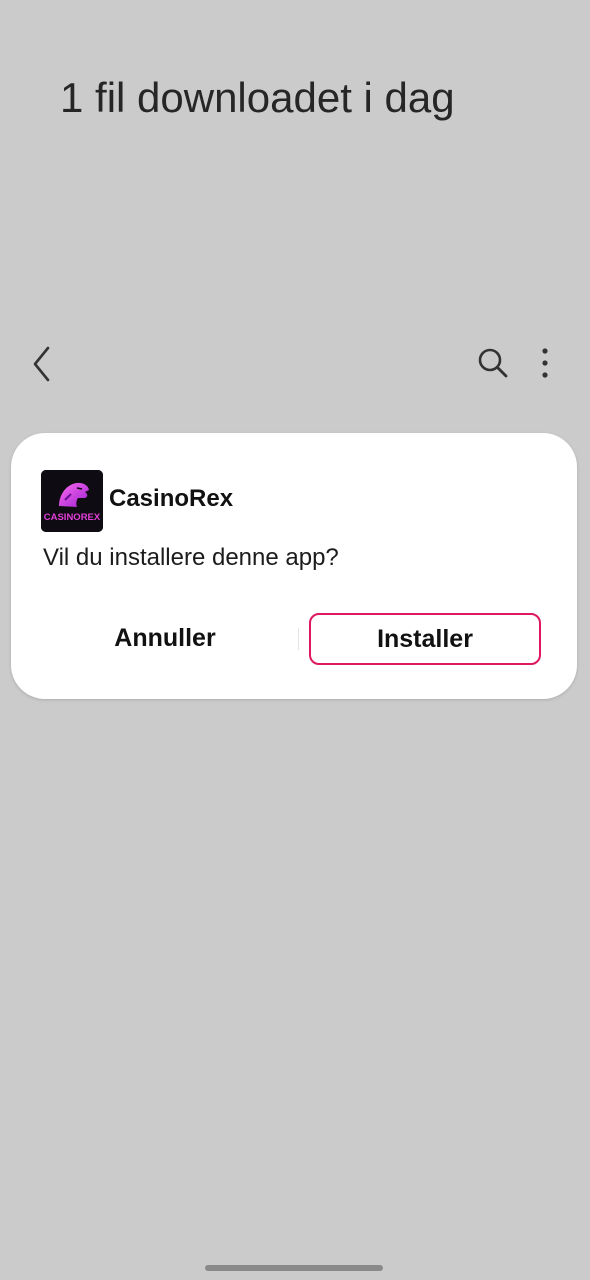  I want to click on back-icon, so click(42, 364).